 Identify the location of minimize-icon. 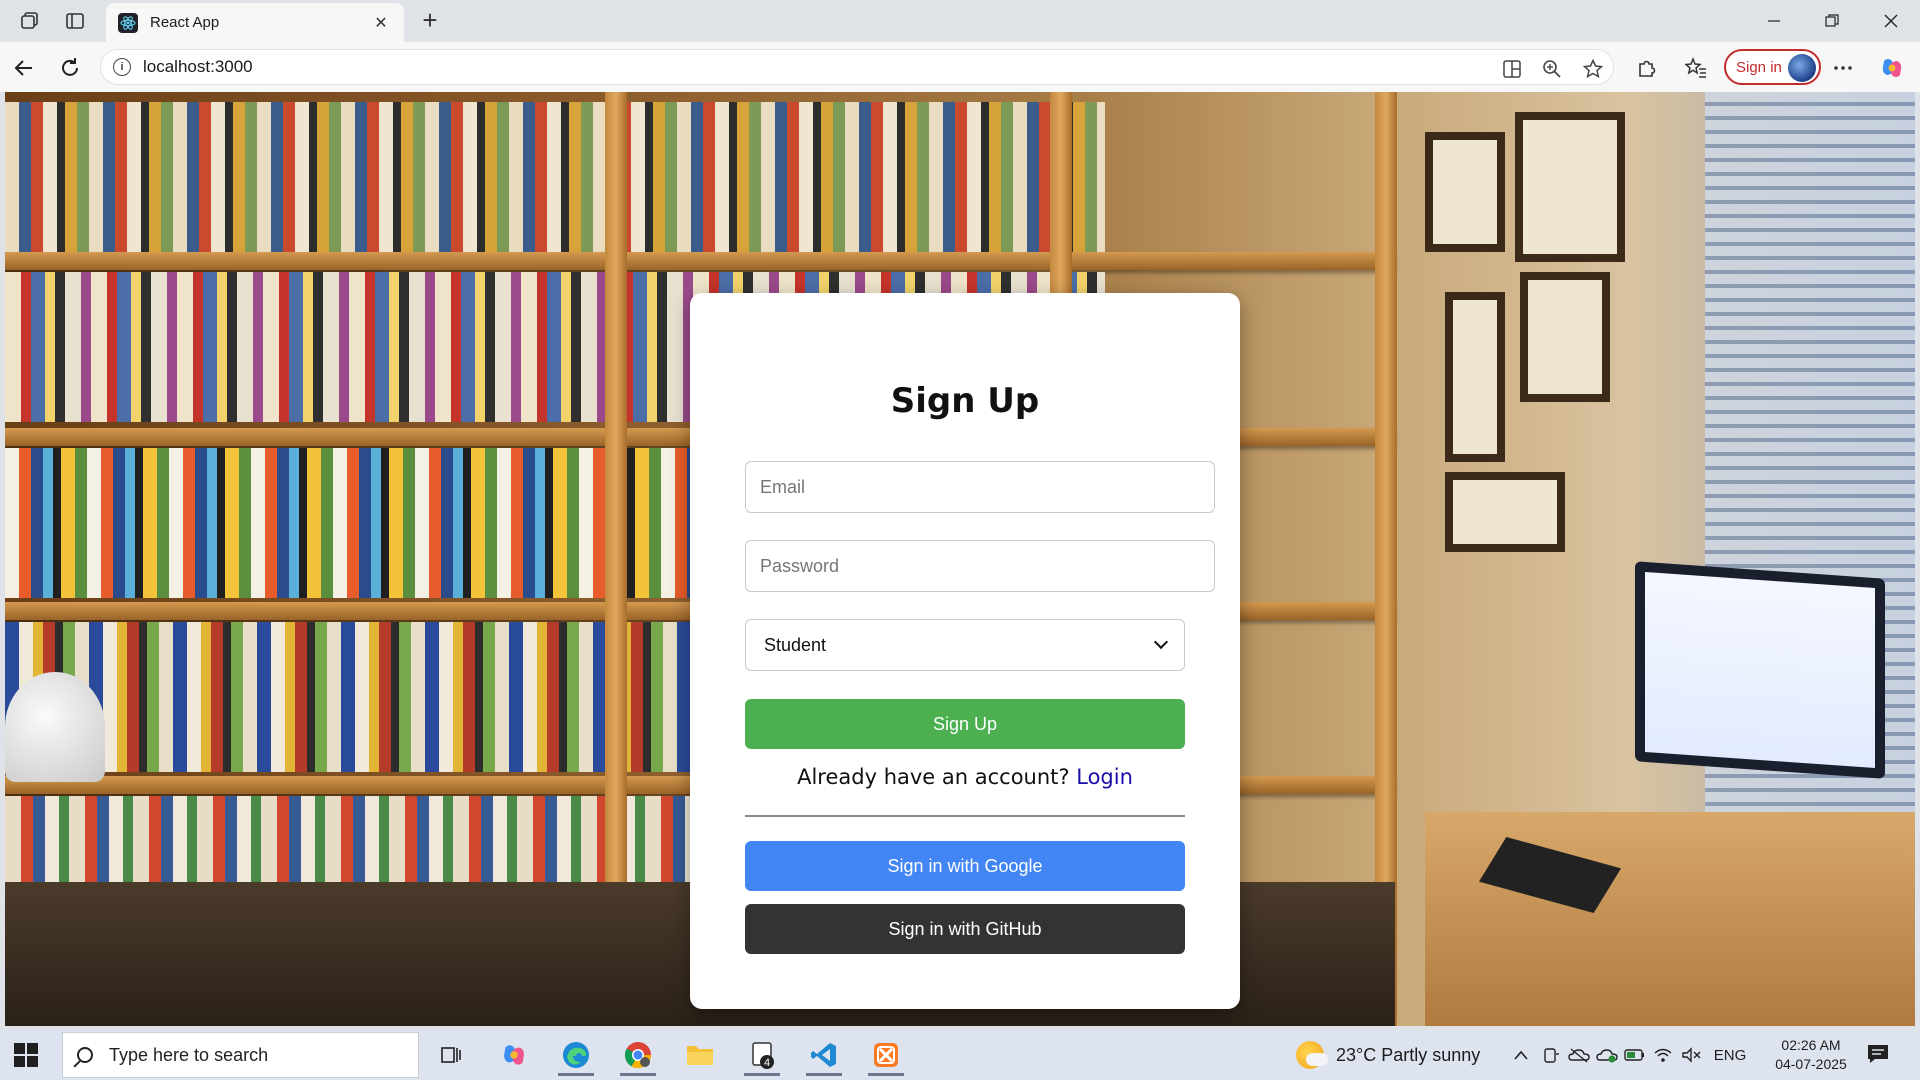
(1774, 21).